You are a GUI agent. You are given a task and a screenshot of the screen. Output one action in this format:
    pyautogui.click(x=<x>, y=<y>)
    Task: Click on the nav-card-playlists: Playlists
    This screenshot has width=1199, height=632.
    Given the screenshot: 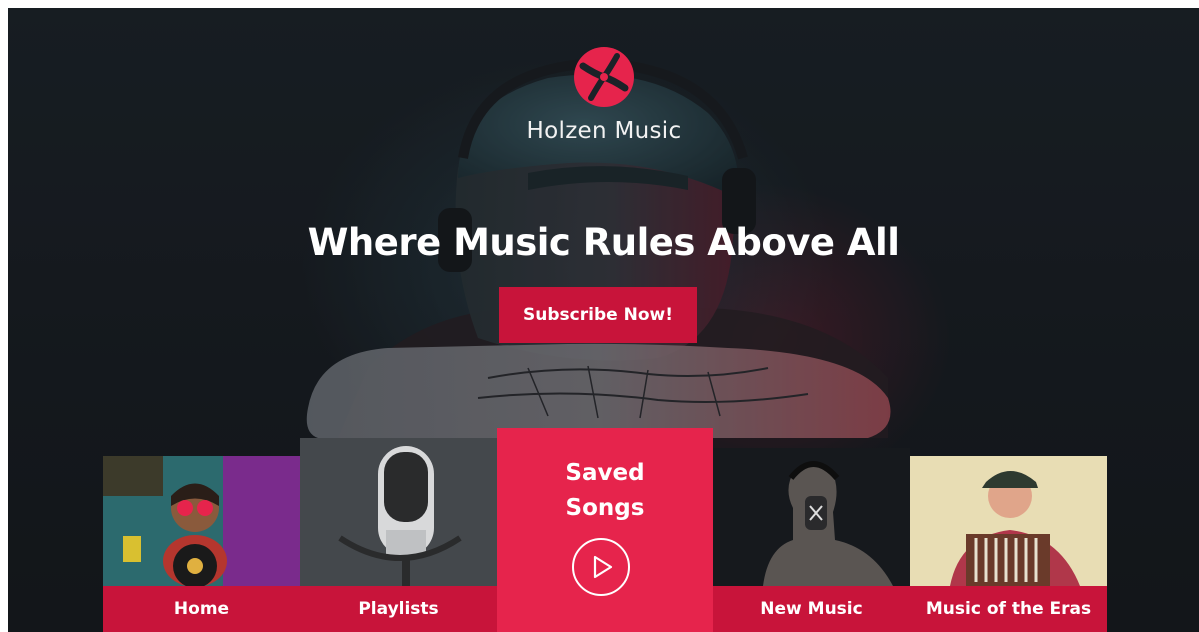 What is the action you would take?
    pyautogui.click(x=398, y=535)
    